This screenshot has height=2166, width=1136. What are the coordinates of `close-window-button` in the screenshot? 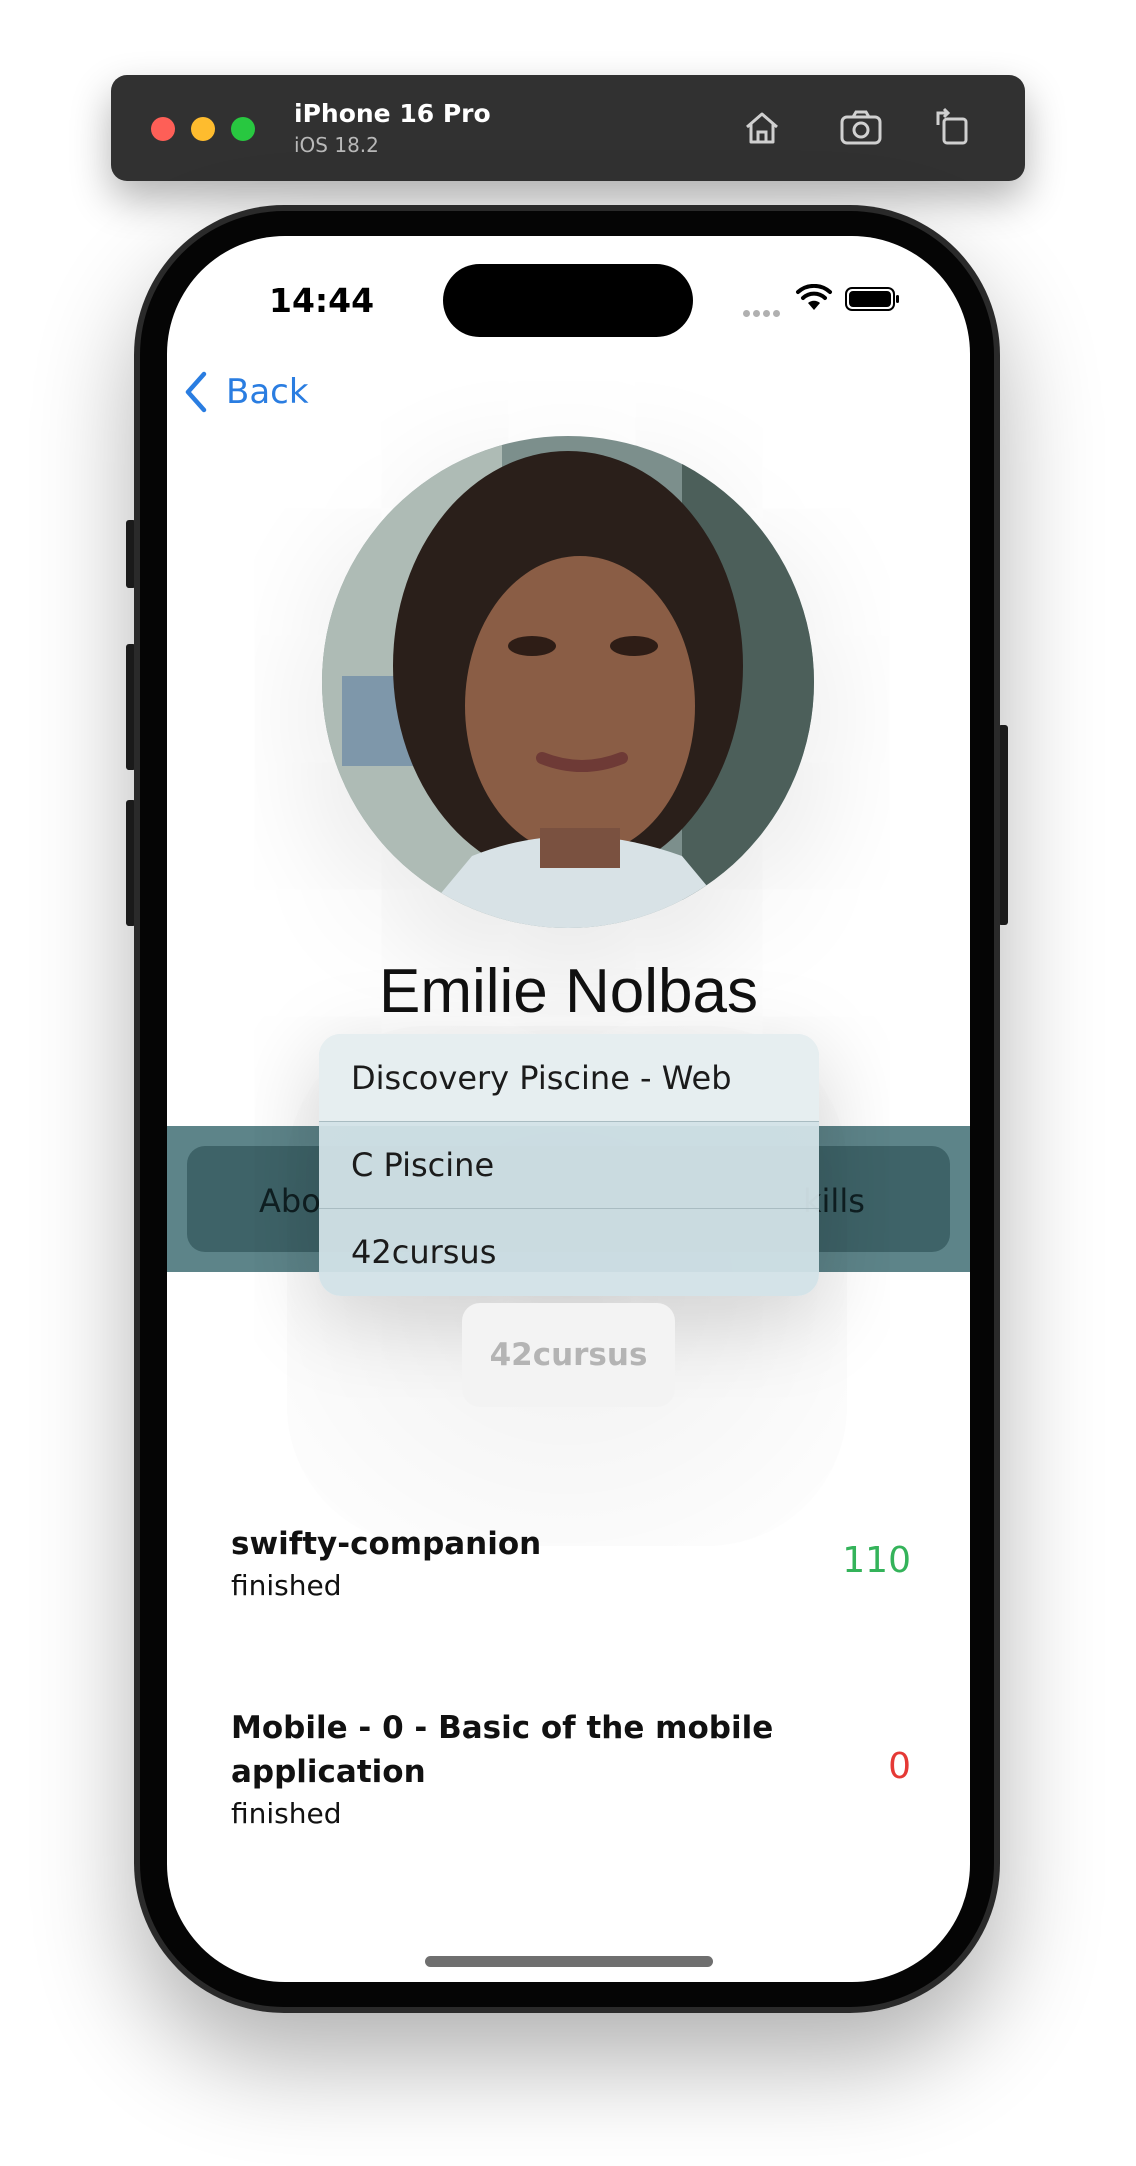 It's located at (163, 129).